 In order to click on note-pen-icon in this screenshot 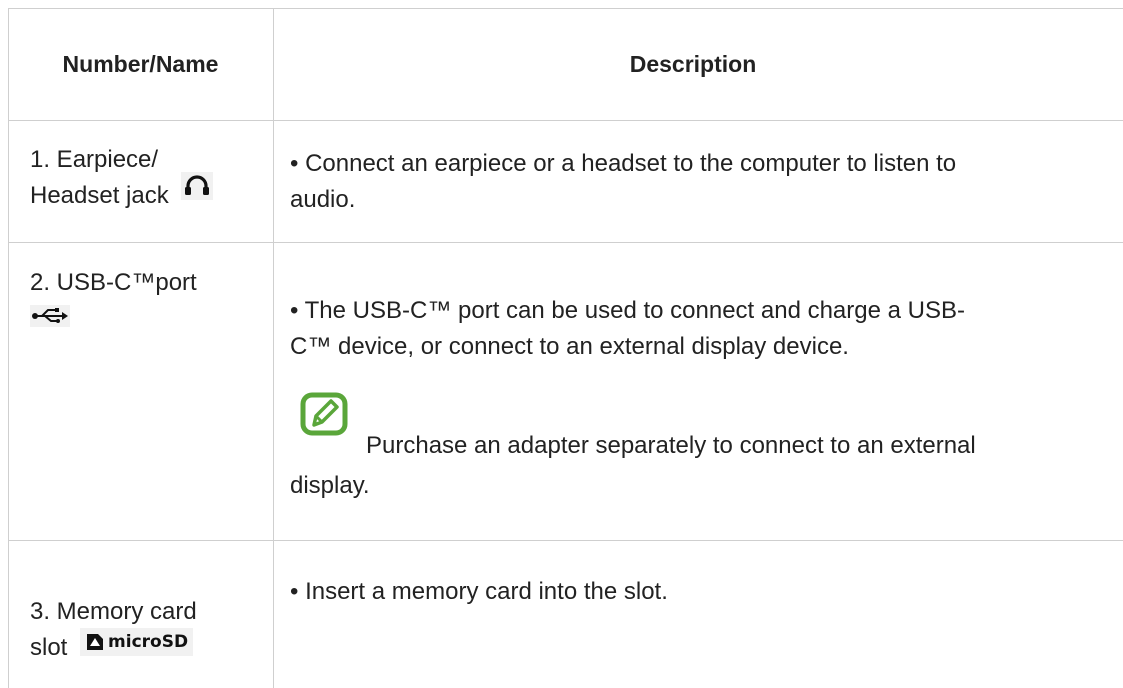, I will do `click(324, 416)`.